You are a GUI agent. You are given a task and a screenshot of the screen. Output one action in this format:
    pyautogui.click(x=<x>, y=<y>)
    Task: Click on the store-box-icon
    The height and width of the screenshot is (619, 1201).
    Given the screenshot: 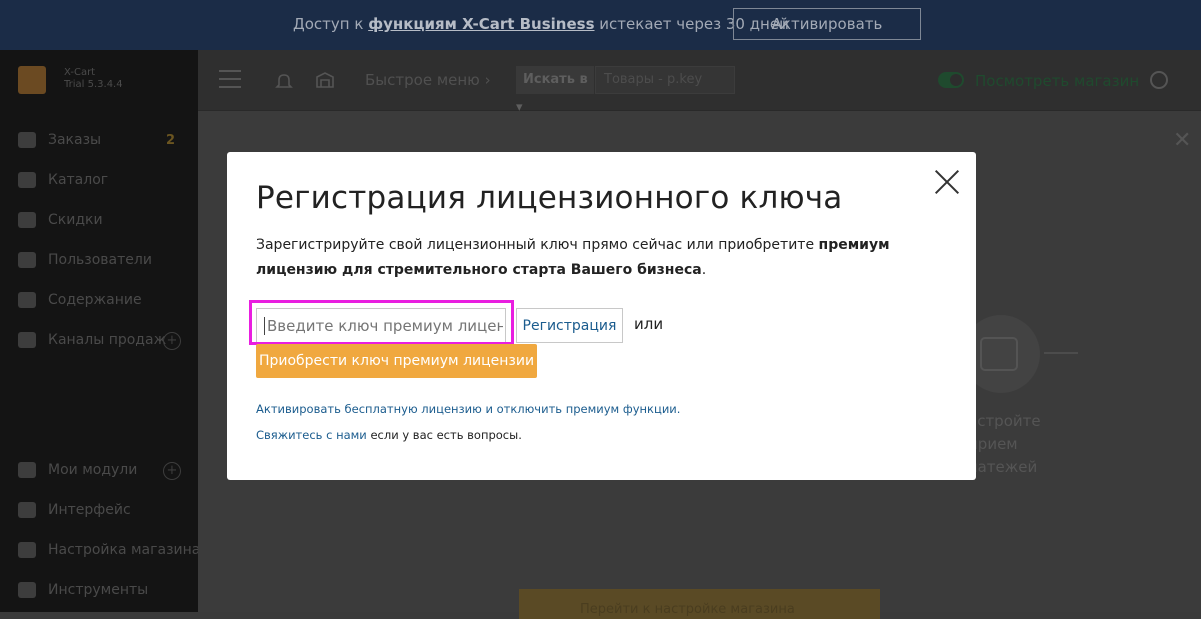 What is the action you would take?
    pyautogui.click(x=325, y=81)
    